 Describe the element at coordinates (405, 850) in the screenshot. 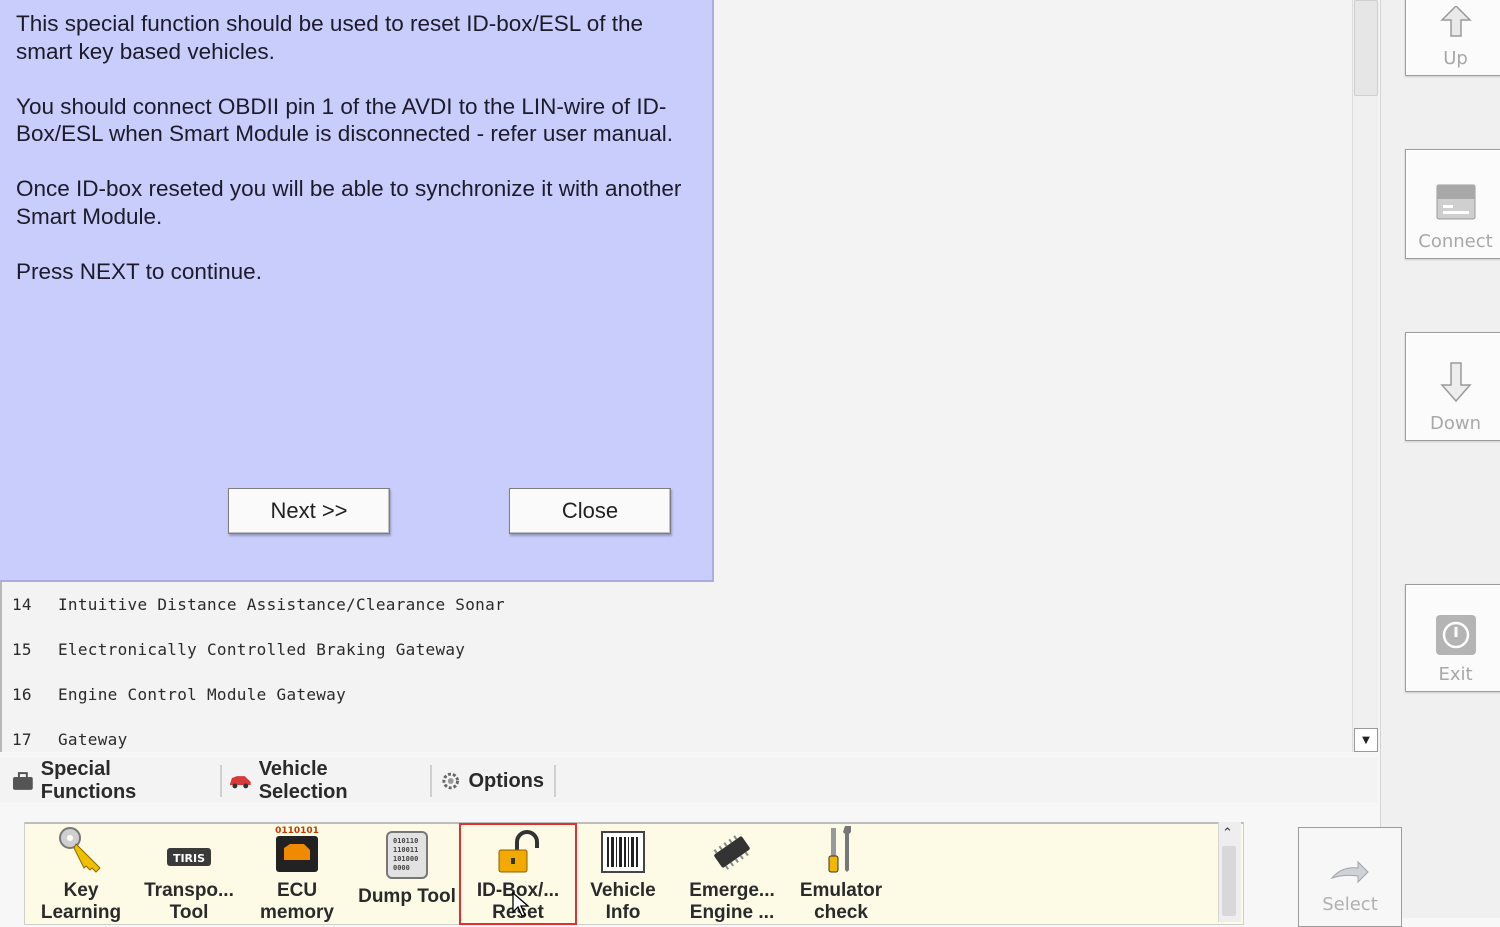

I see `dump-bits-line: 110011` at that location.